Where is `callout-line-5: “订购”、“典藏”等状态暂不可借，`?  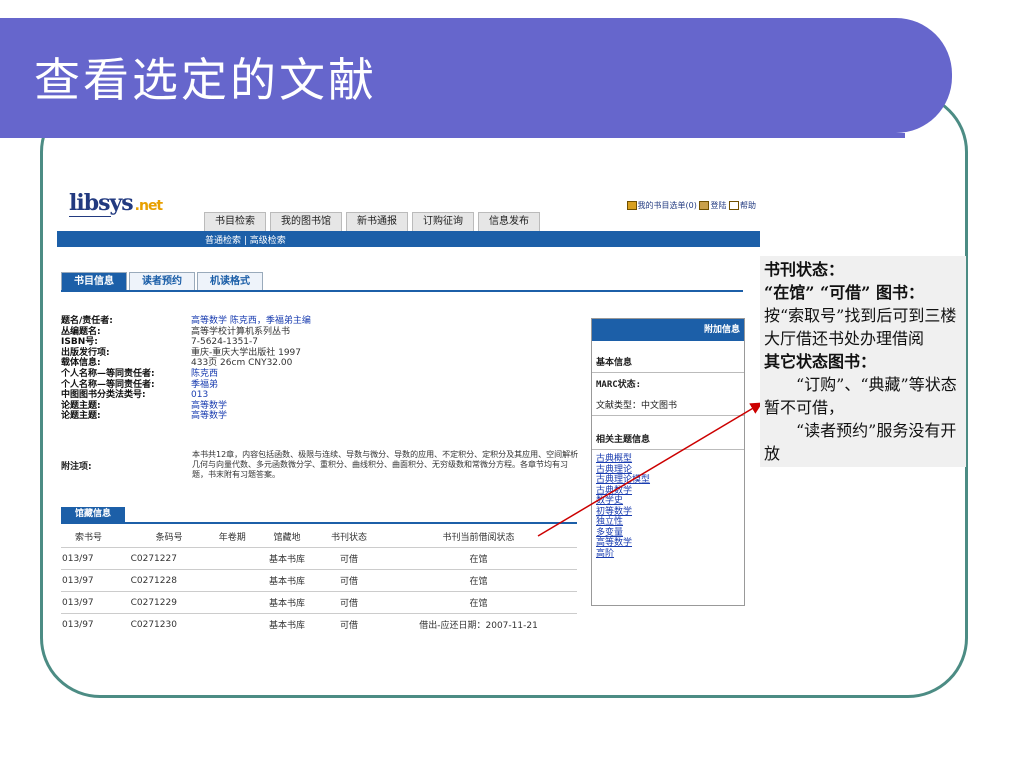 callout-line-5: “订购”、“典藏”等状态暂不可借， is located at coordinates (860, 396).